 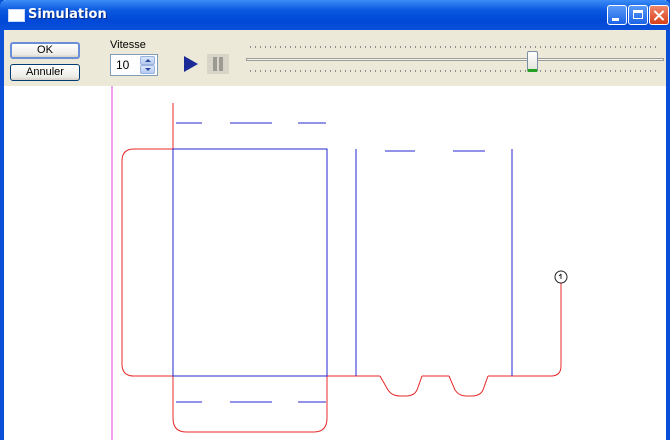 What do you see at coordinates (250, 404) in the screenshot?
I see `cut-line-bottom-flap` at bounding box center [250, 404].